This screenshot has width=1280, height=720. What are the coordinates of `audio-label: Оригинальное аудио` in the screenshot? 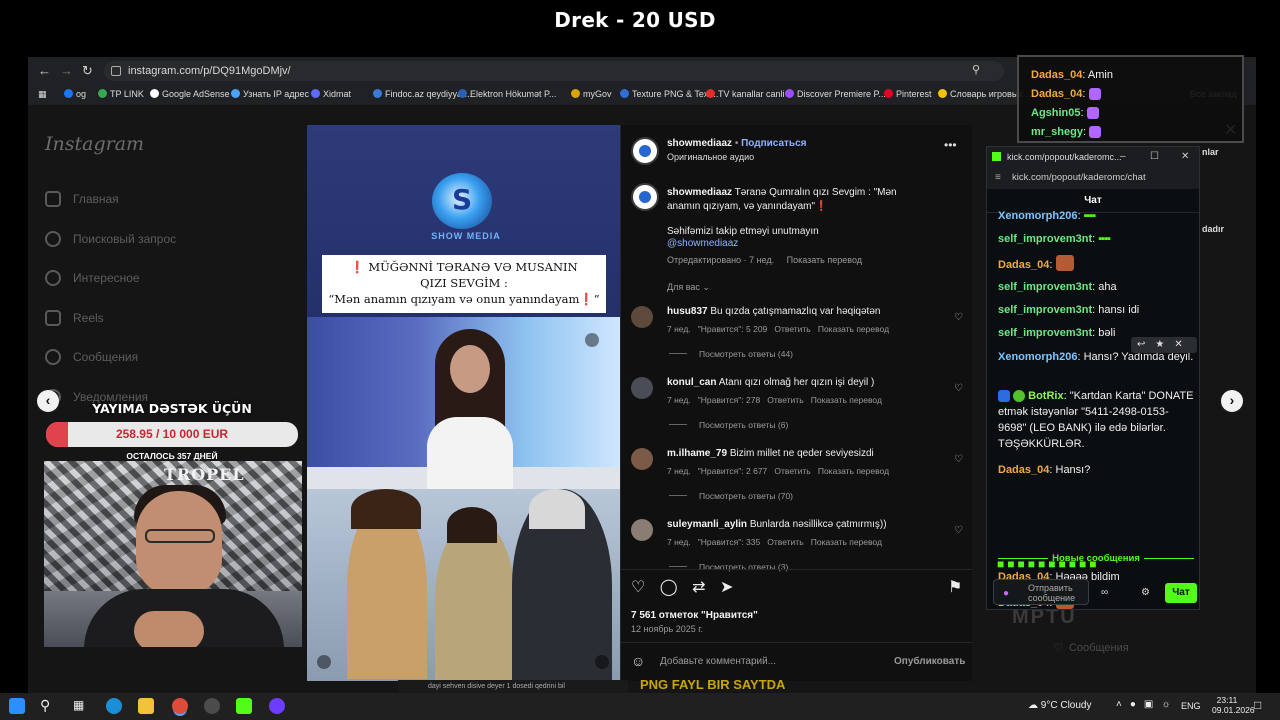 It's located at (710, 157).